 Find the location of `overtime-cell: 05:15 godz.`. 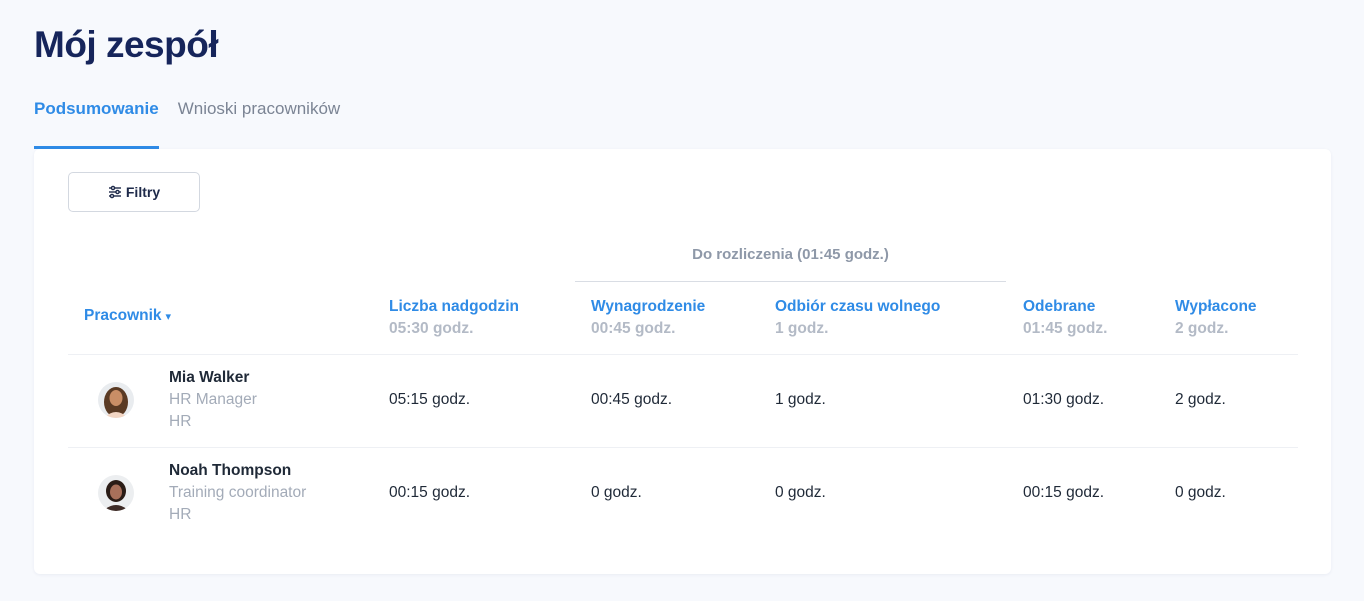

overtime-cell: 05:15 godz. is located at coordinates (430, 399).